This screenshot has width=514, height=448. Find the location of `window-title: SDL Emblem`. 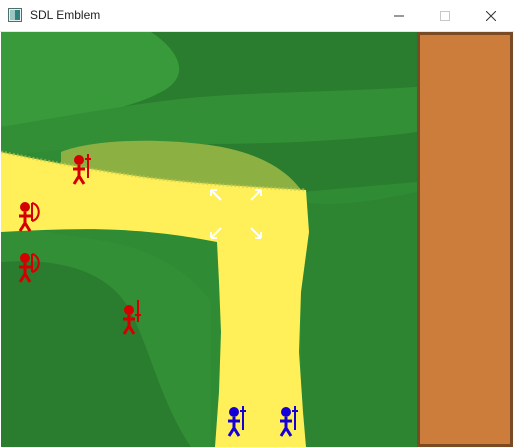

window-title: SDL Emblem is located at coordinates (65, 15).